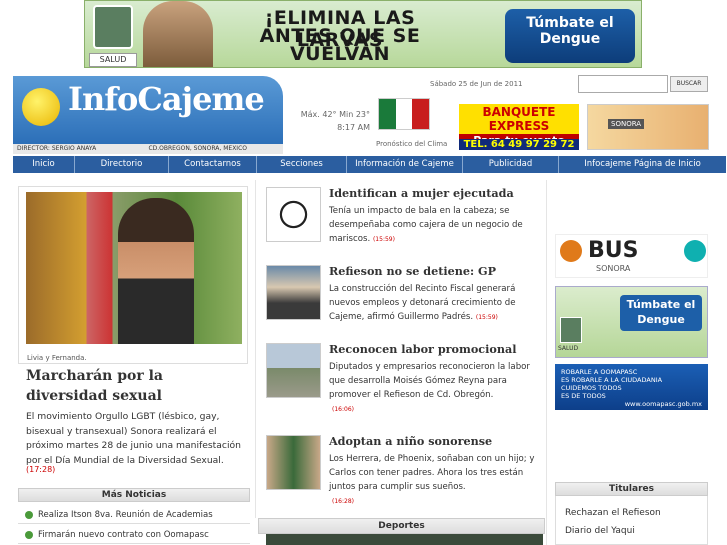 Image resolution: width=727 pixels, height=545 pixels. I want to click on deportes-image, so click(404, 539).